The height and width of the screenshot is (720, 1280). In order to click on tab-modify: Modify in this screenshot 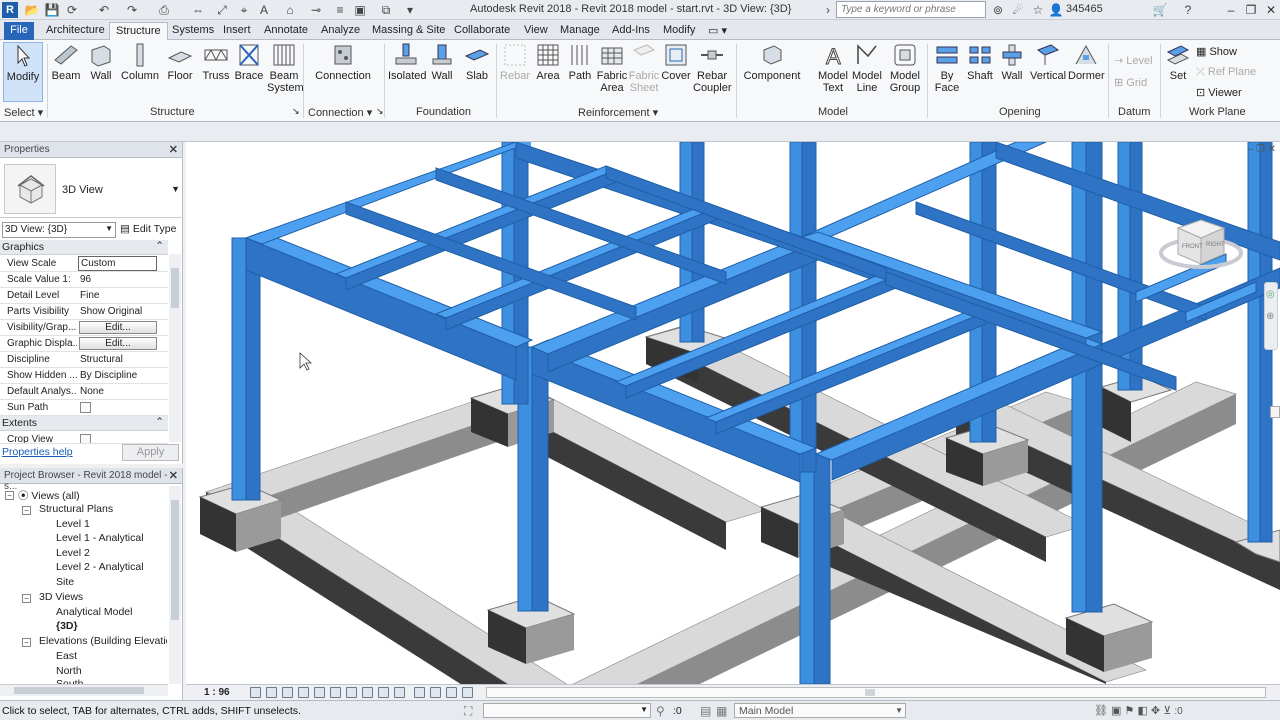, I will do `click(679, 31)`.